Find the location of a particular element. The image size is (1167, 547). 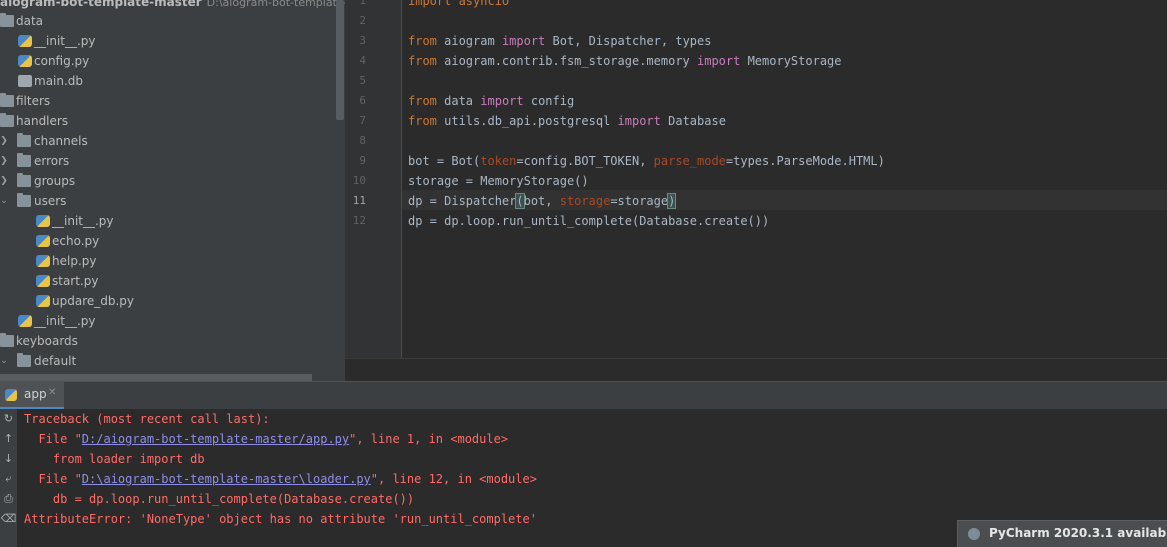

project-root-path: D:\aiogram-bot-template-maste is located at coordinates (275, 4).